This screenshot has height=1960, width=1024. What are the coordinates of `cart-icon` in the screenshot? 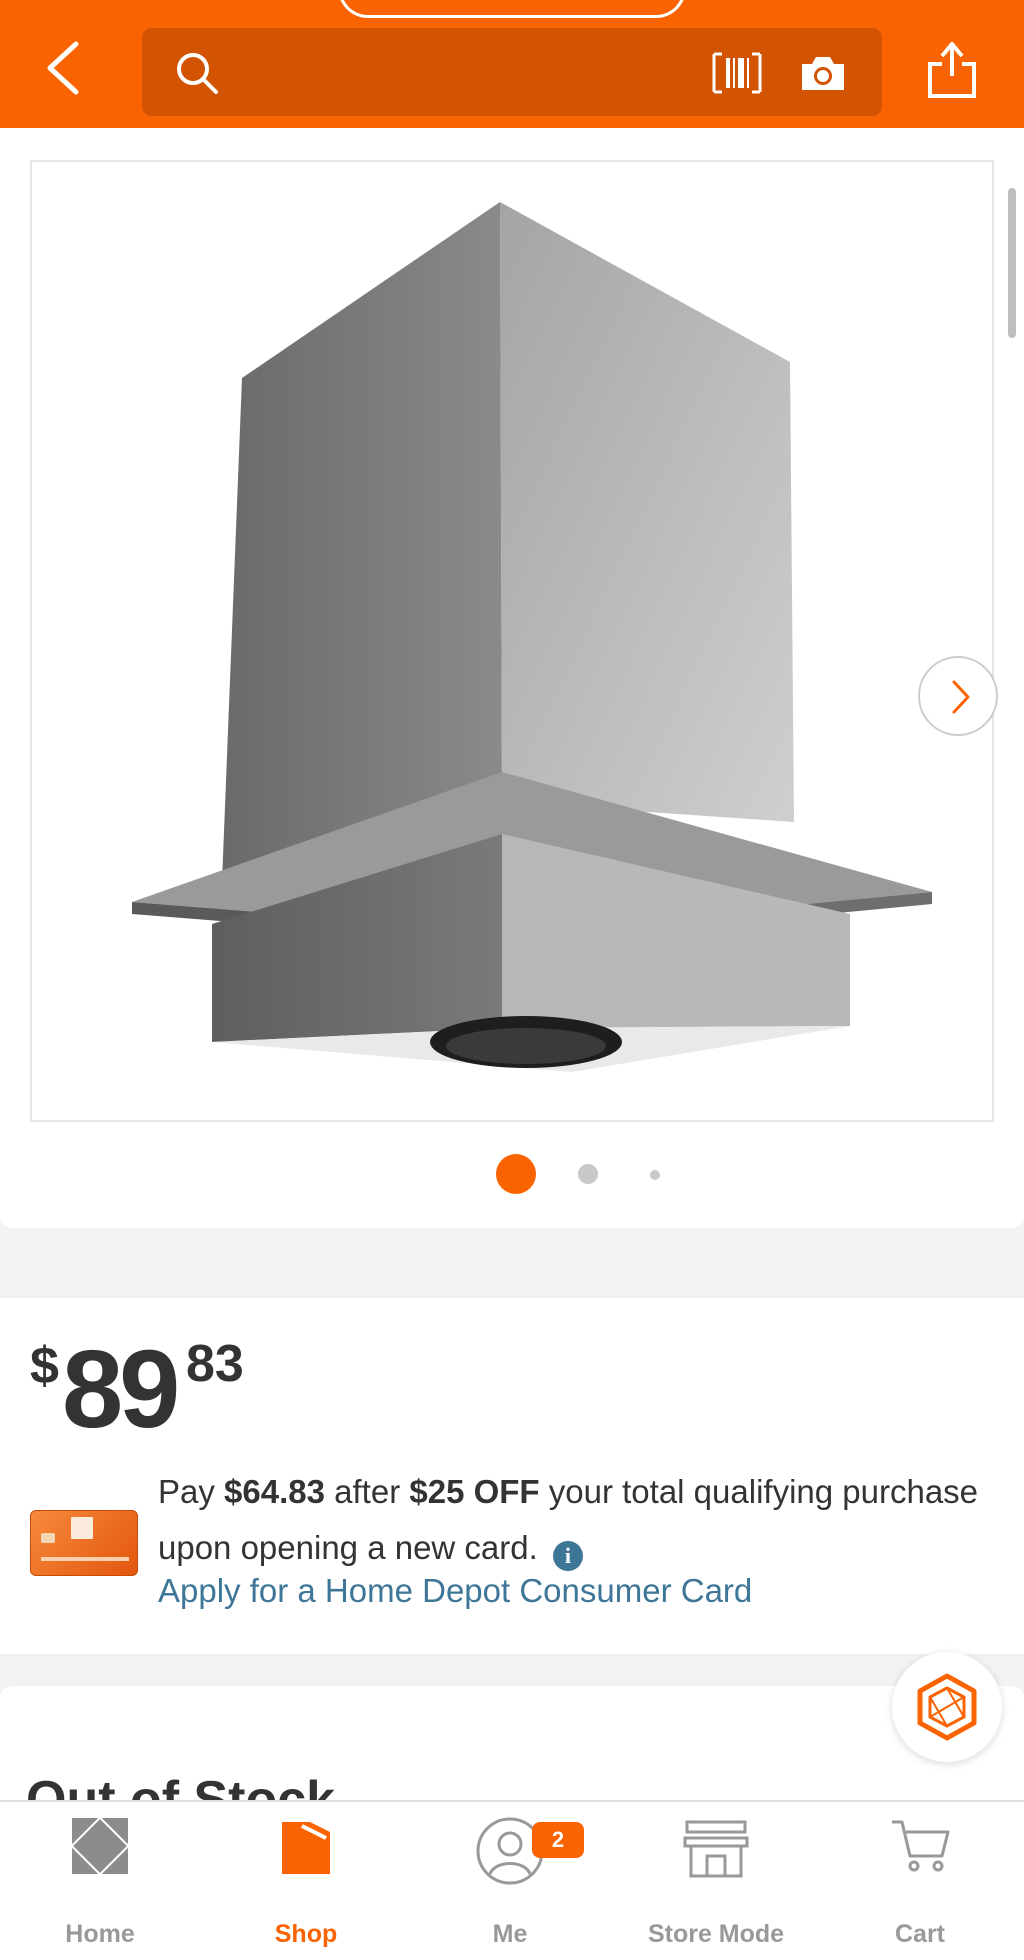 It's located at (921, 1846).